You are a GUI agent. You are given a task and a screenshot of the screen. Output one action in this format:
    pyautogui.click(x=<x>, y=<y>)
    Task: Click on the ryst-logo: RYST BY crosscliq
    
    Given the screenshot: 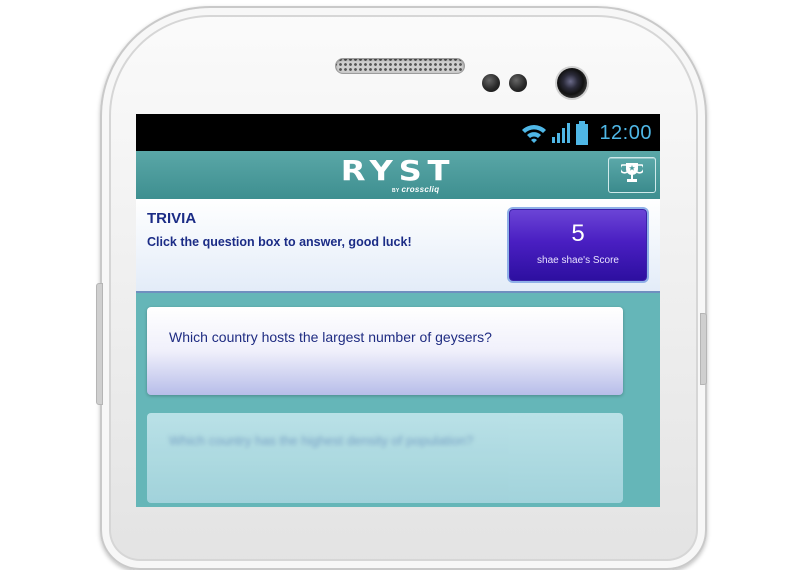 What is the action you would take?
    pyautogui.click(x=398, y=174)
    